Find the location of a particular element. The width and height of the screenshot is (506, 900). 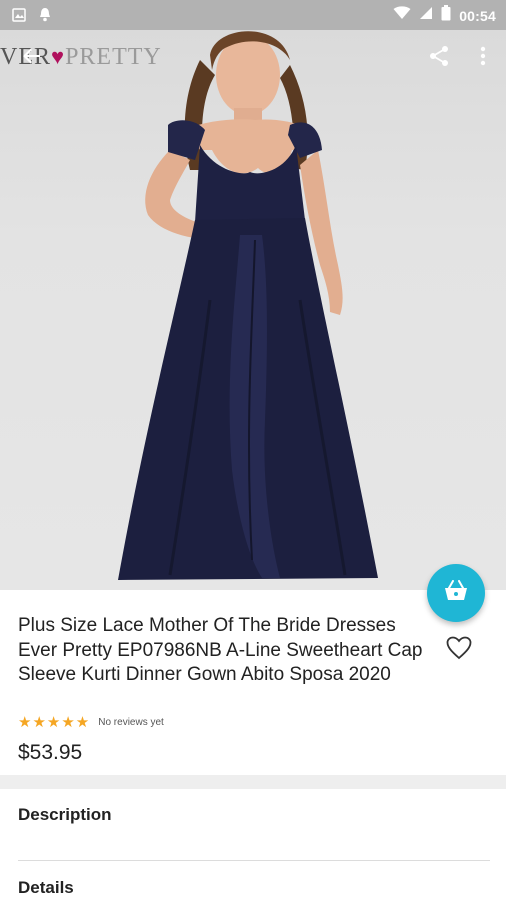

description-section: Description is located at coordinates (253, 819).